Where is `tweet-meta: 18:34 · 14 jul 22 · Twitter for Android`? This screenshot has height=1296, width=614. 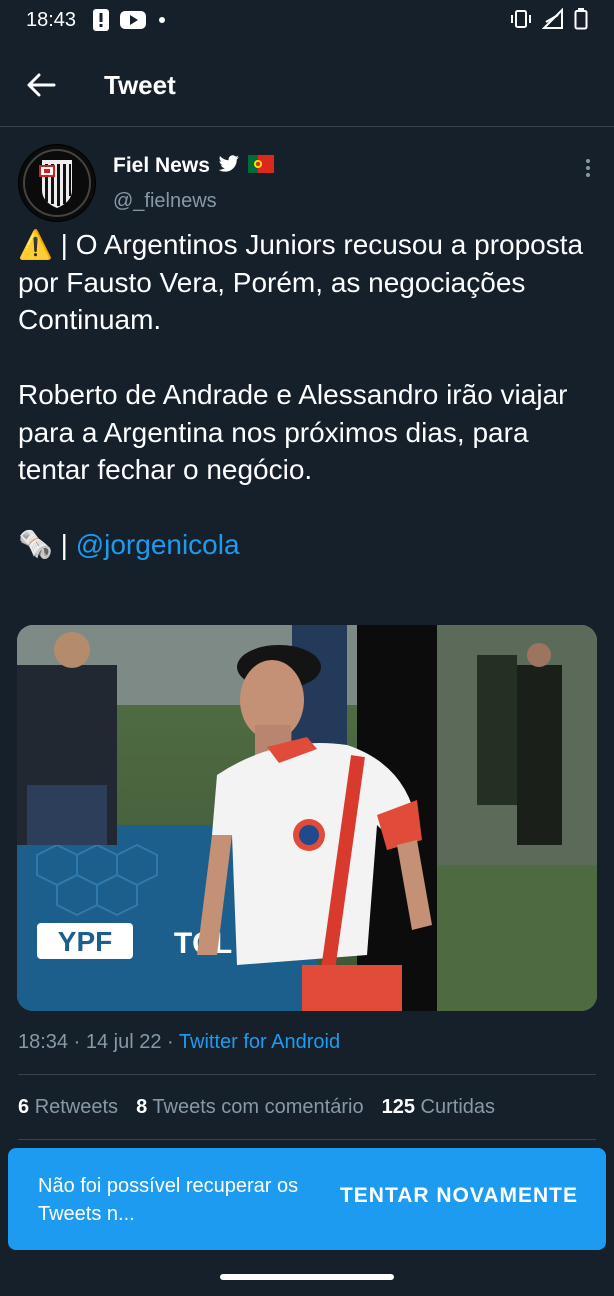 tweet-meta: 18:34 · 14 jul 22 · Twitter for Android is located at coordinates (179, 1042).